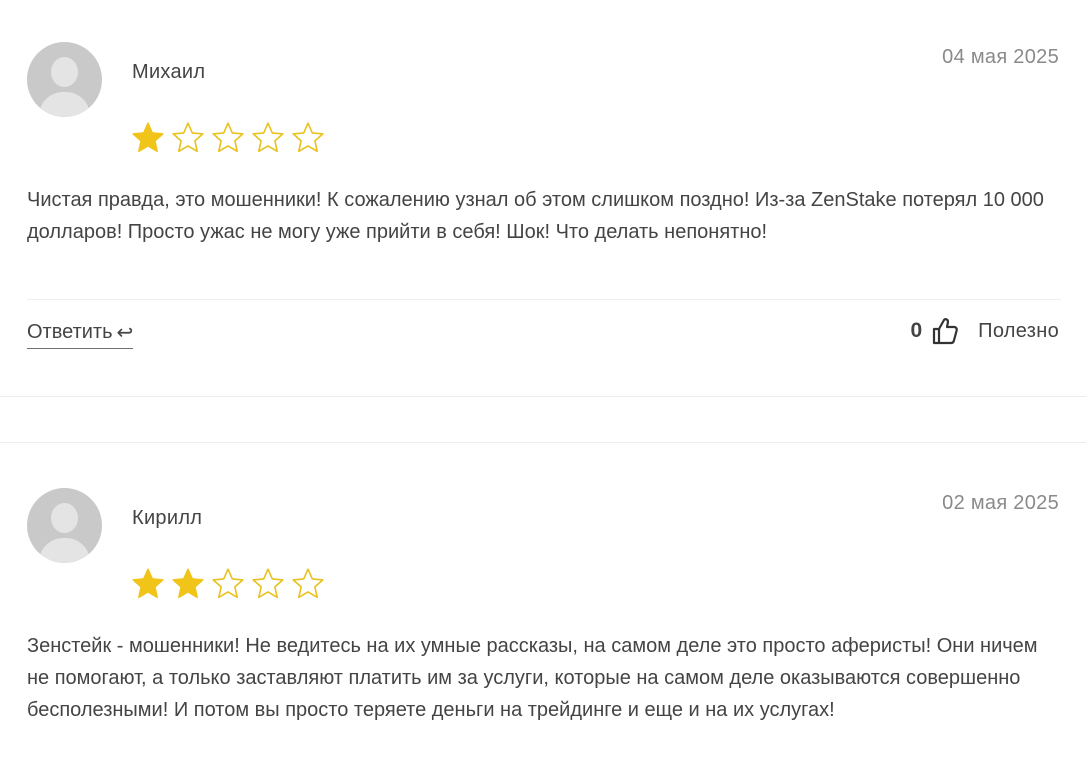  Describe the element at coordinates (1000, 503) in the screenshot. I see `review-date: 02 мая 2025` at that location.